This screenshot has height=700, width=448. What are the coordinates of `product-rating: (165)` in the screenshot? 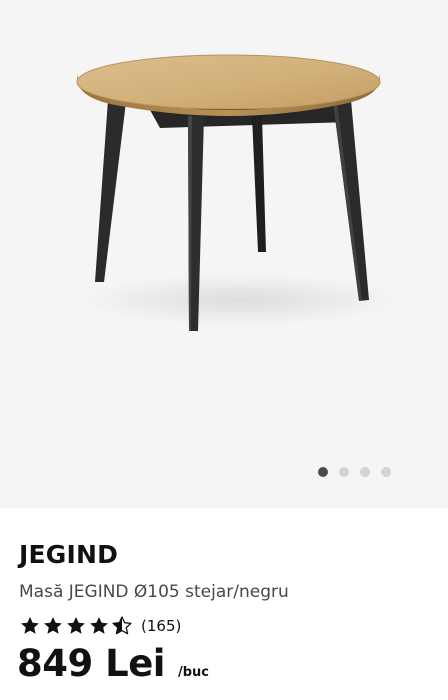 It's located at (100, 626).